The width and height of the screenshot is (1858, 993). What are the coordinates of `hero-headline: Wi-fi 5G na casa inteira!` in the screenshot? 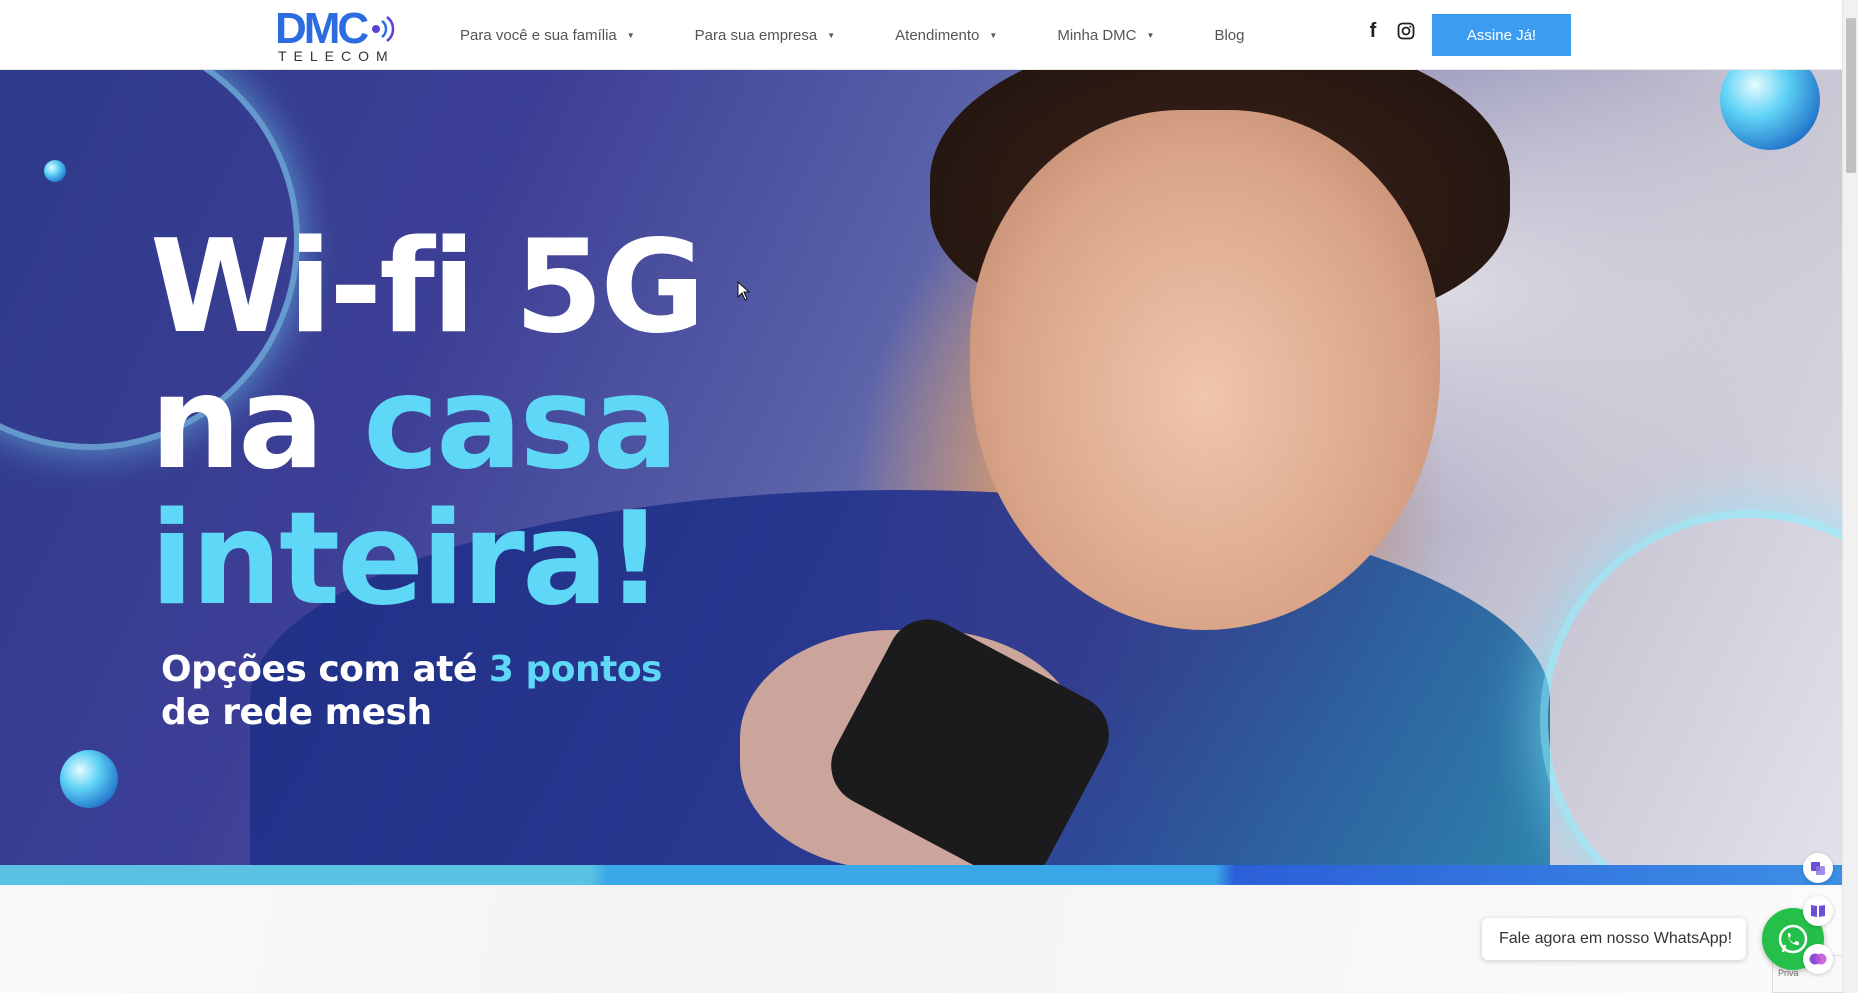 It's located at (427, 423).